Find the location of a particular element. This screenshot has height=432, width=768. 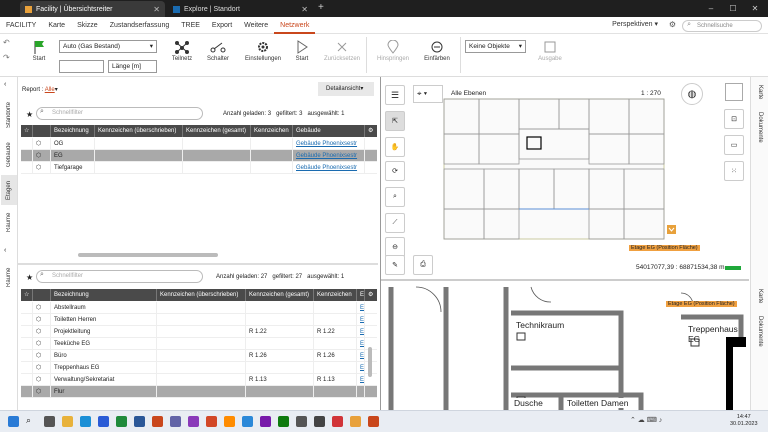

rail-tab-standorte: Standorte is located at coordinates (9, 115).